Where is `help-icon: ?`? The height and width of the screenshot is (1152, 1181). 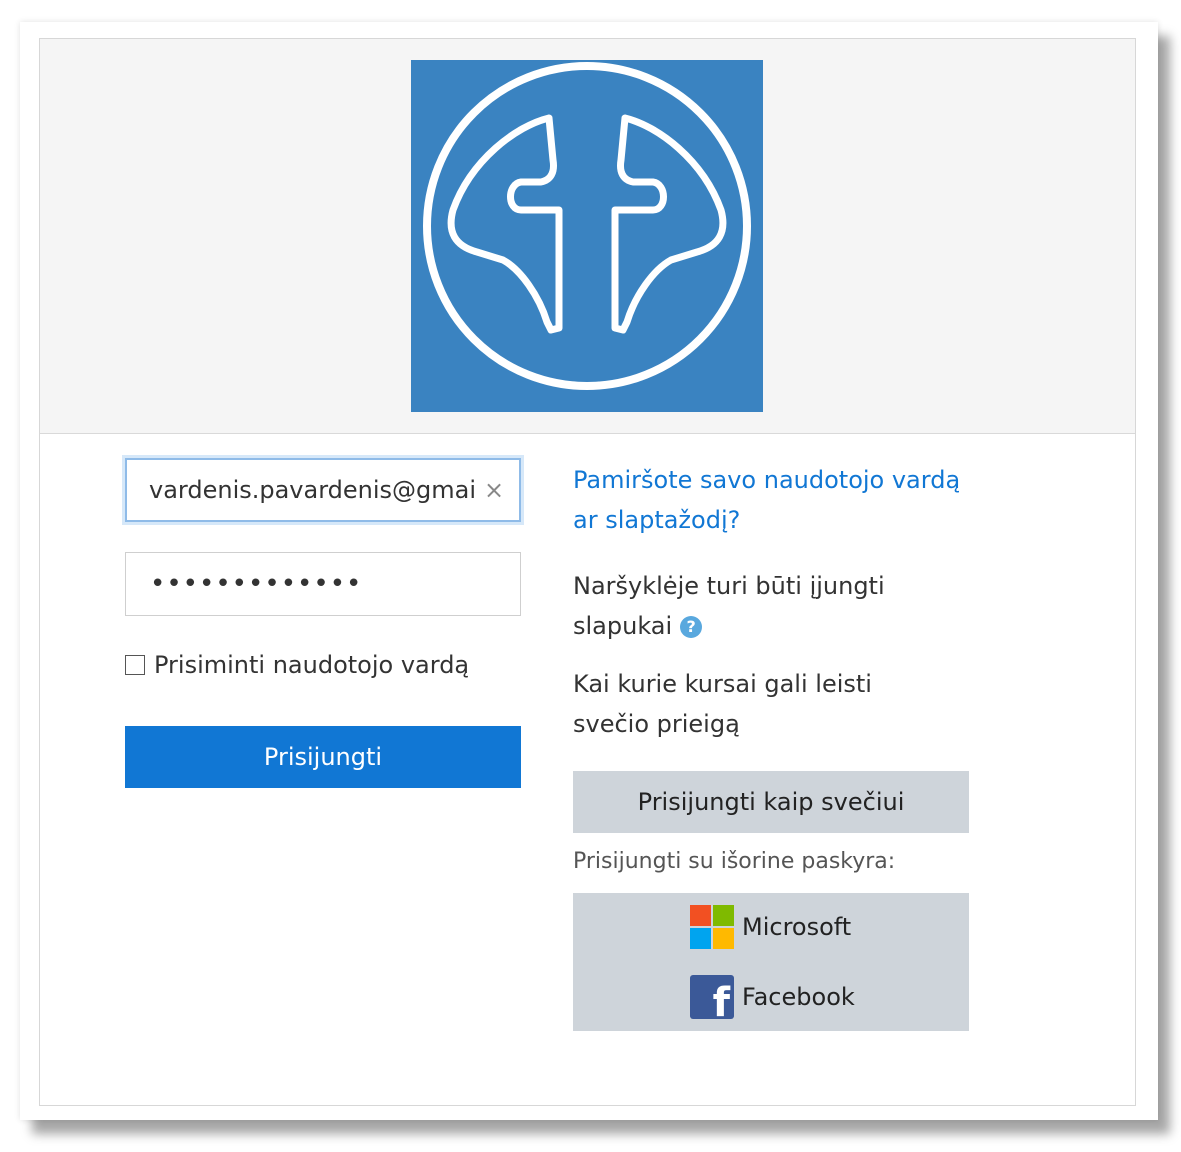
help-icon: ? is located at coordinates (691, 627).